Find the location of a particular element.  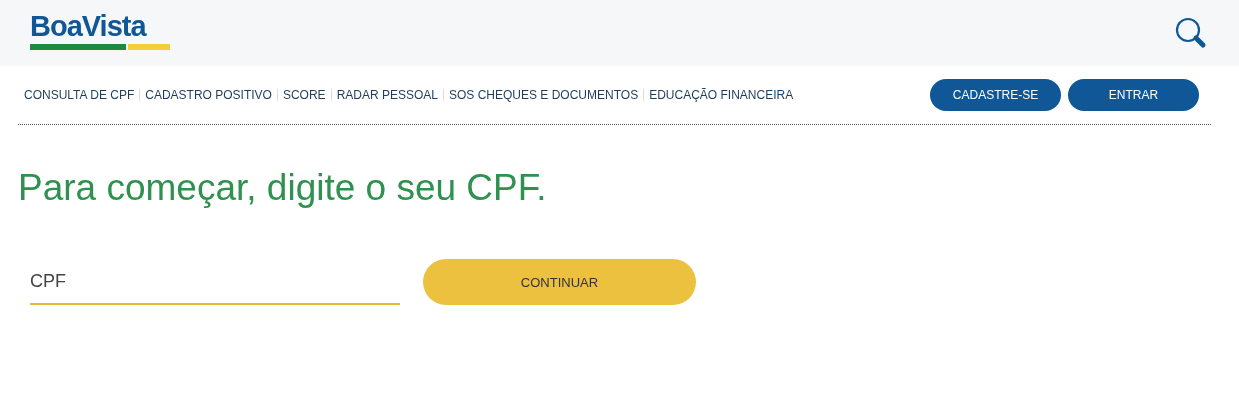

nav-link: SCORE is located at coordinates (303, 95).